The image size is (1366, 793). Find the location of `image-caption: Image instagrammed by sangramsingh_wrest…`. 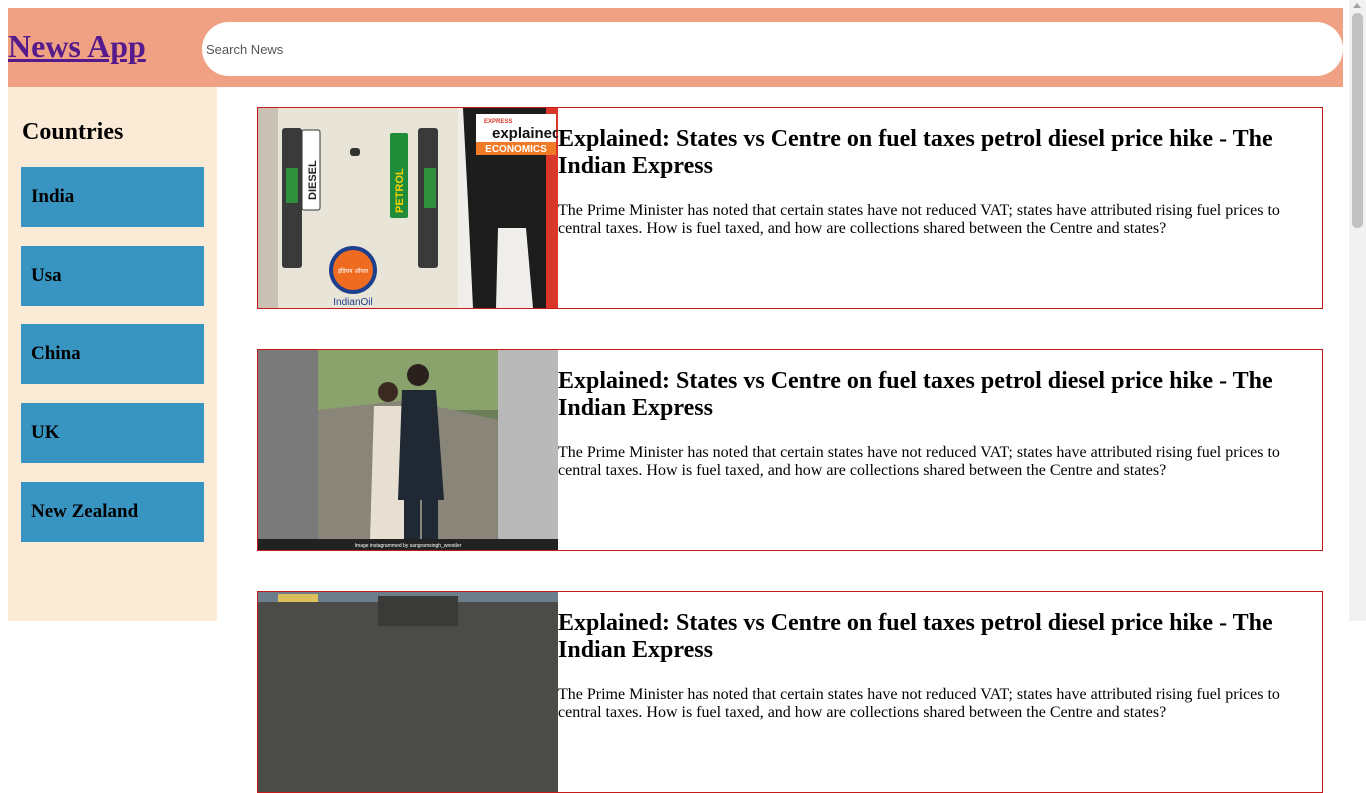

image-caption: Image instagrammed by sangramsingh_wrest… is located at coordinates (408, 546).